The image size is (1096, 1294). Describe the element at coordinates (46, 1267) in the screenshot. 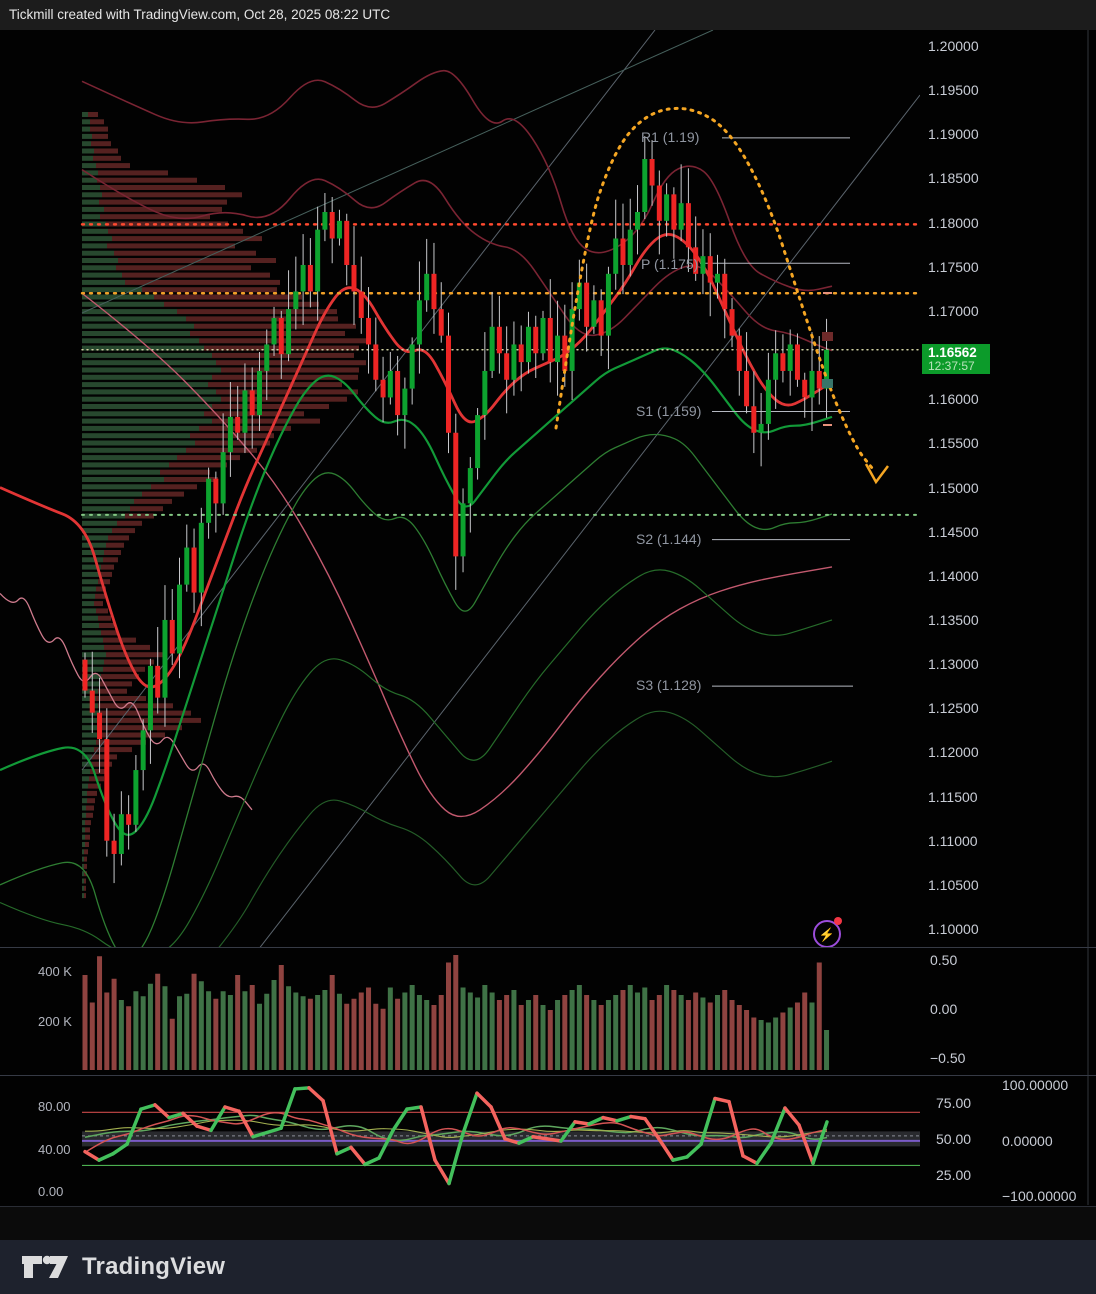

I see `tradingview-logo-icon` at that location.